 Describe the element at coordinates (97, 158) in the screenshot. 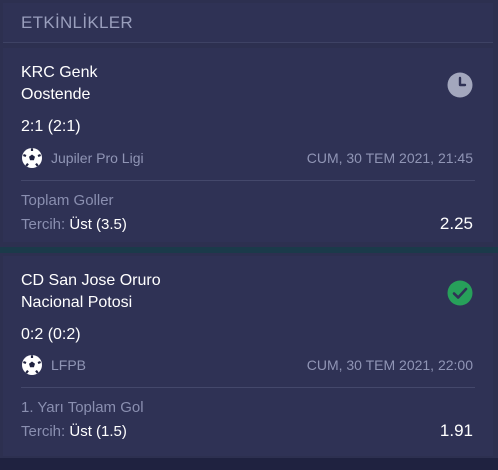

I see `league-name: Jupiler Pro Ligi` at that location.